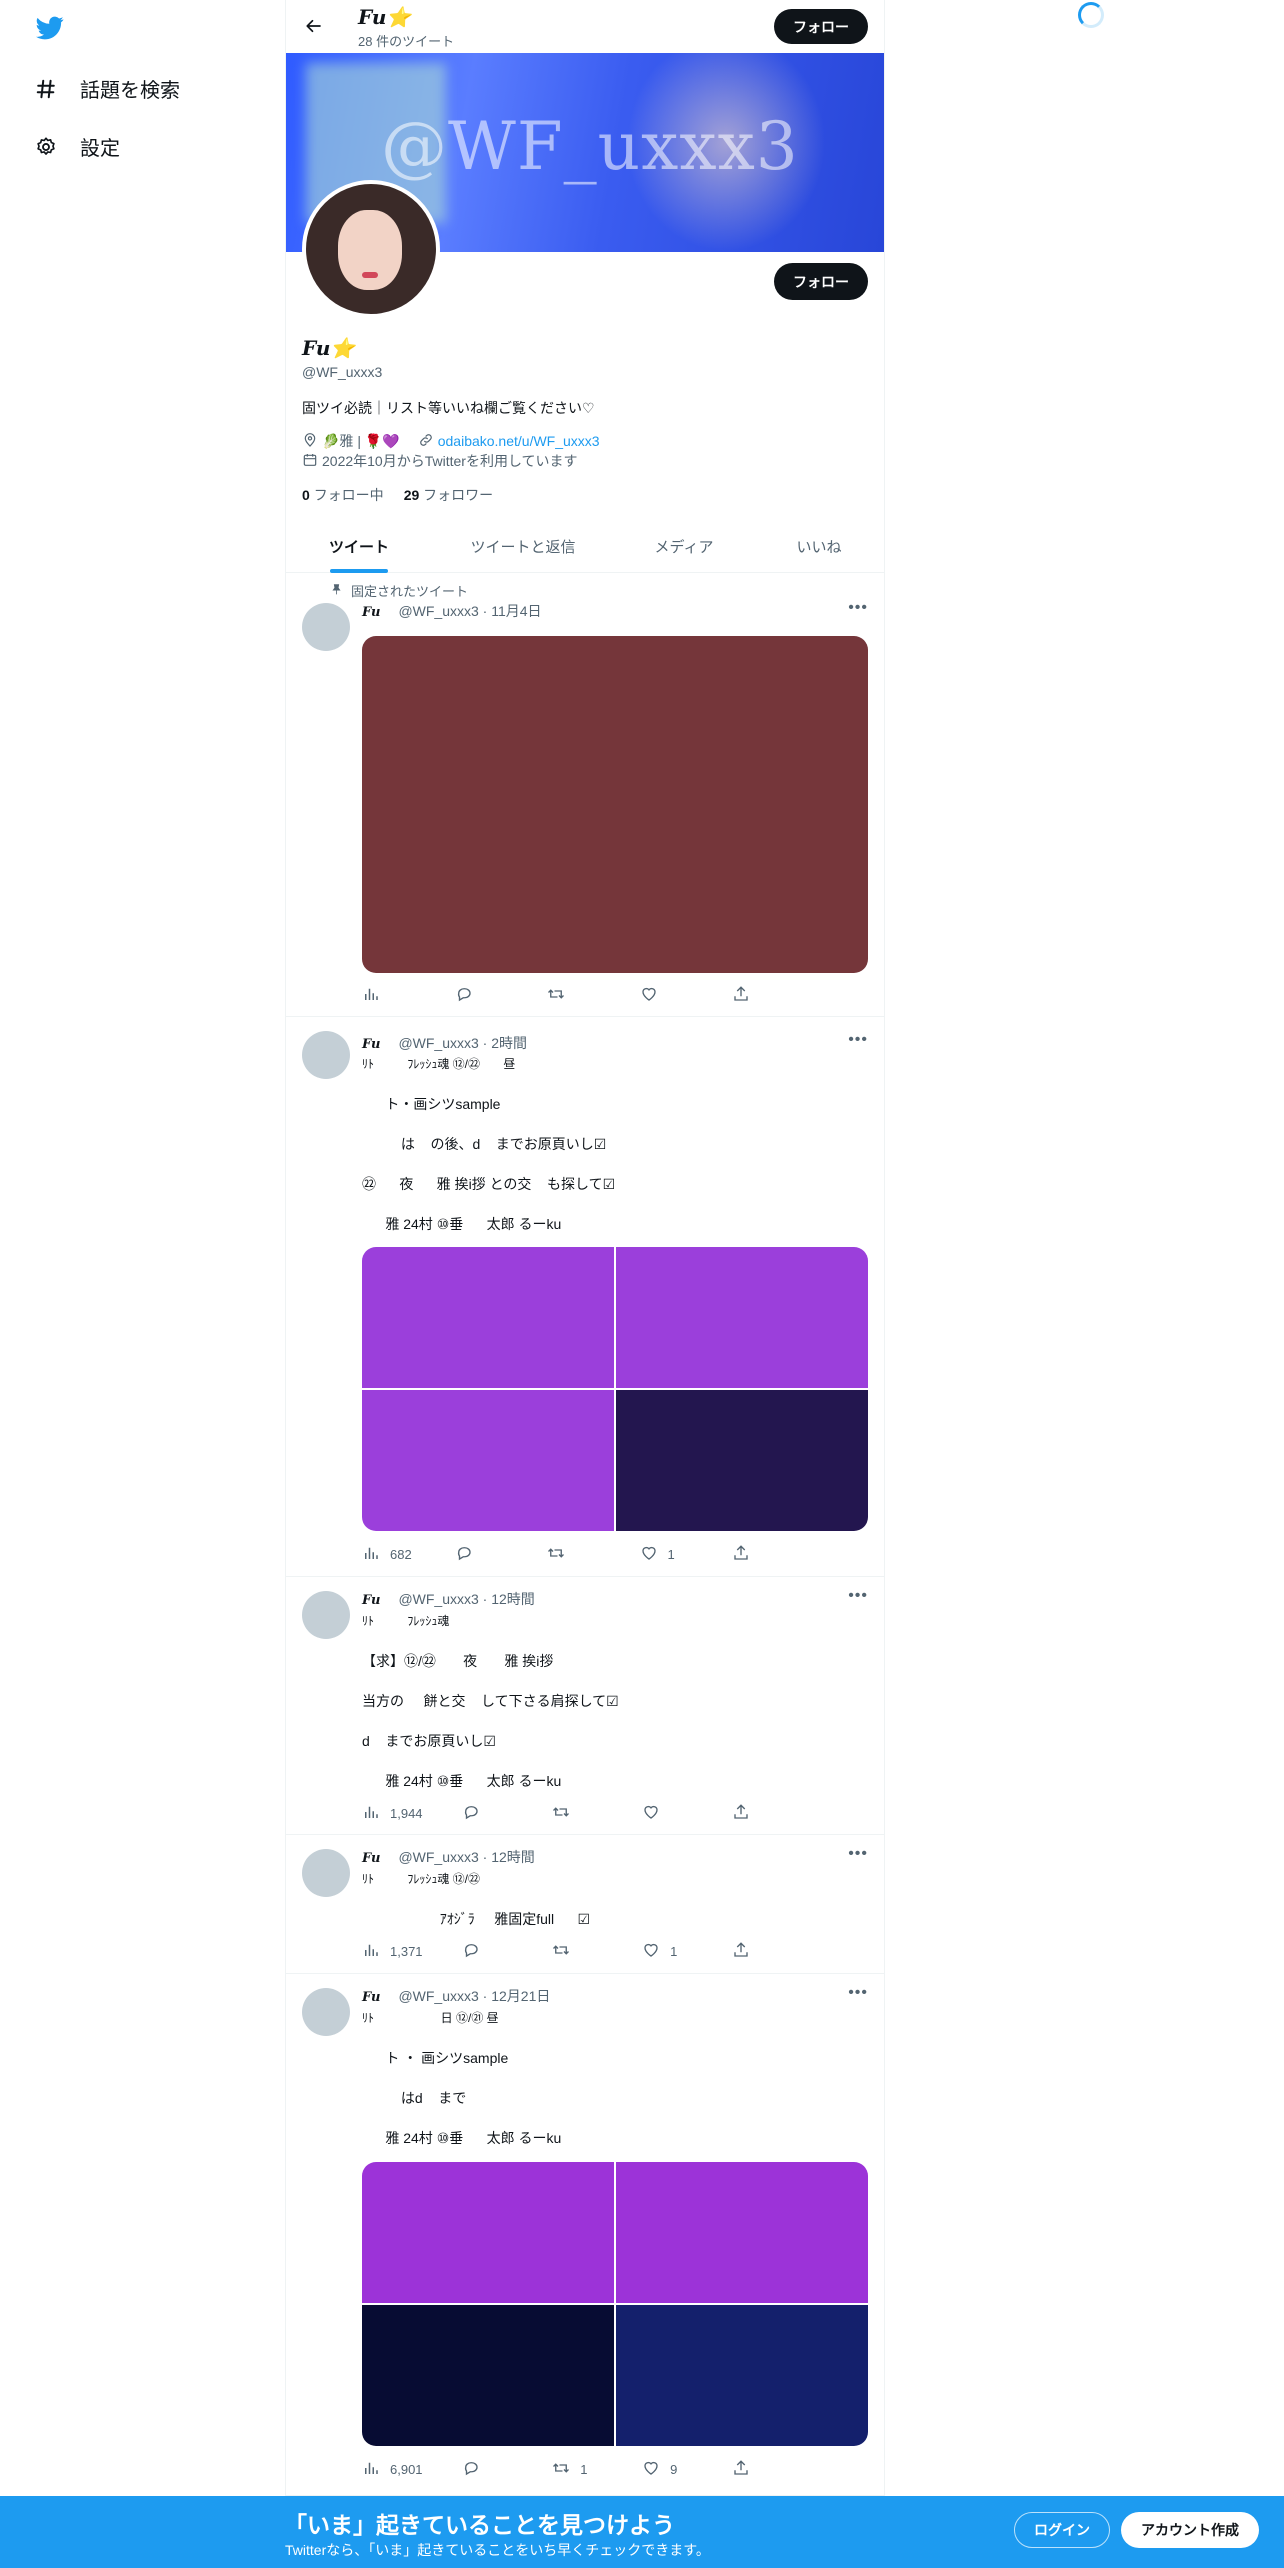 This screenshot has height=2568, width=1284. What do you see at coordinates (429, 1741) in the screenshot?
I see `tweet-text-line: d までお原頁いし☑` at bounding box center [429, 1741].